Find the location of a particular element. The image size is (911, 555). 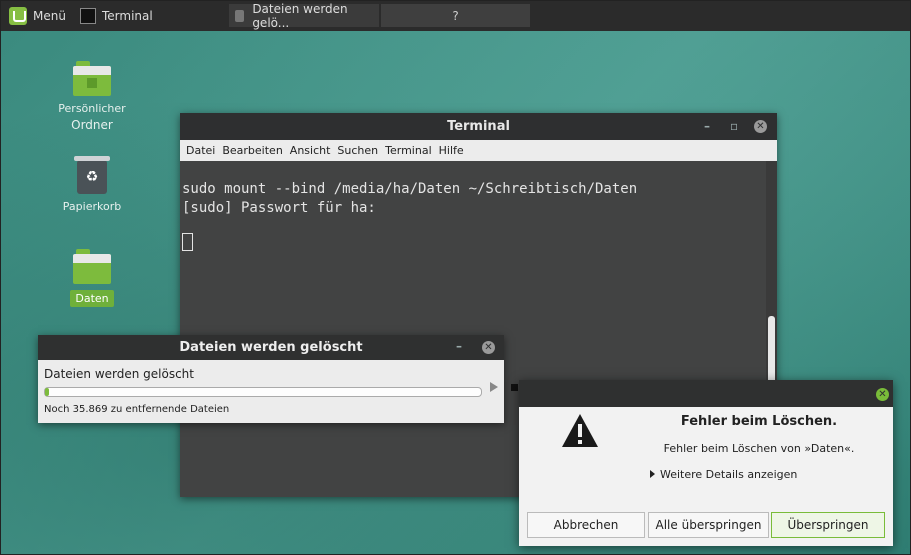

menu-suchen: Suchen is located at coordinates (357, 150).